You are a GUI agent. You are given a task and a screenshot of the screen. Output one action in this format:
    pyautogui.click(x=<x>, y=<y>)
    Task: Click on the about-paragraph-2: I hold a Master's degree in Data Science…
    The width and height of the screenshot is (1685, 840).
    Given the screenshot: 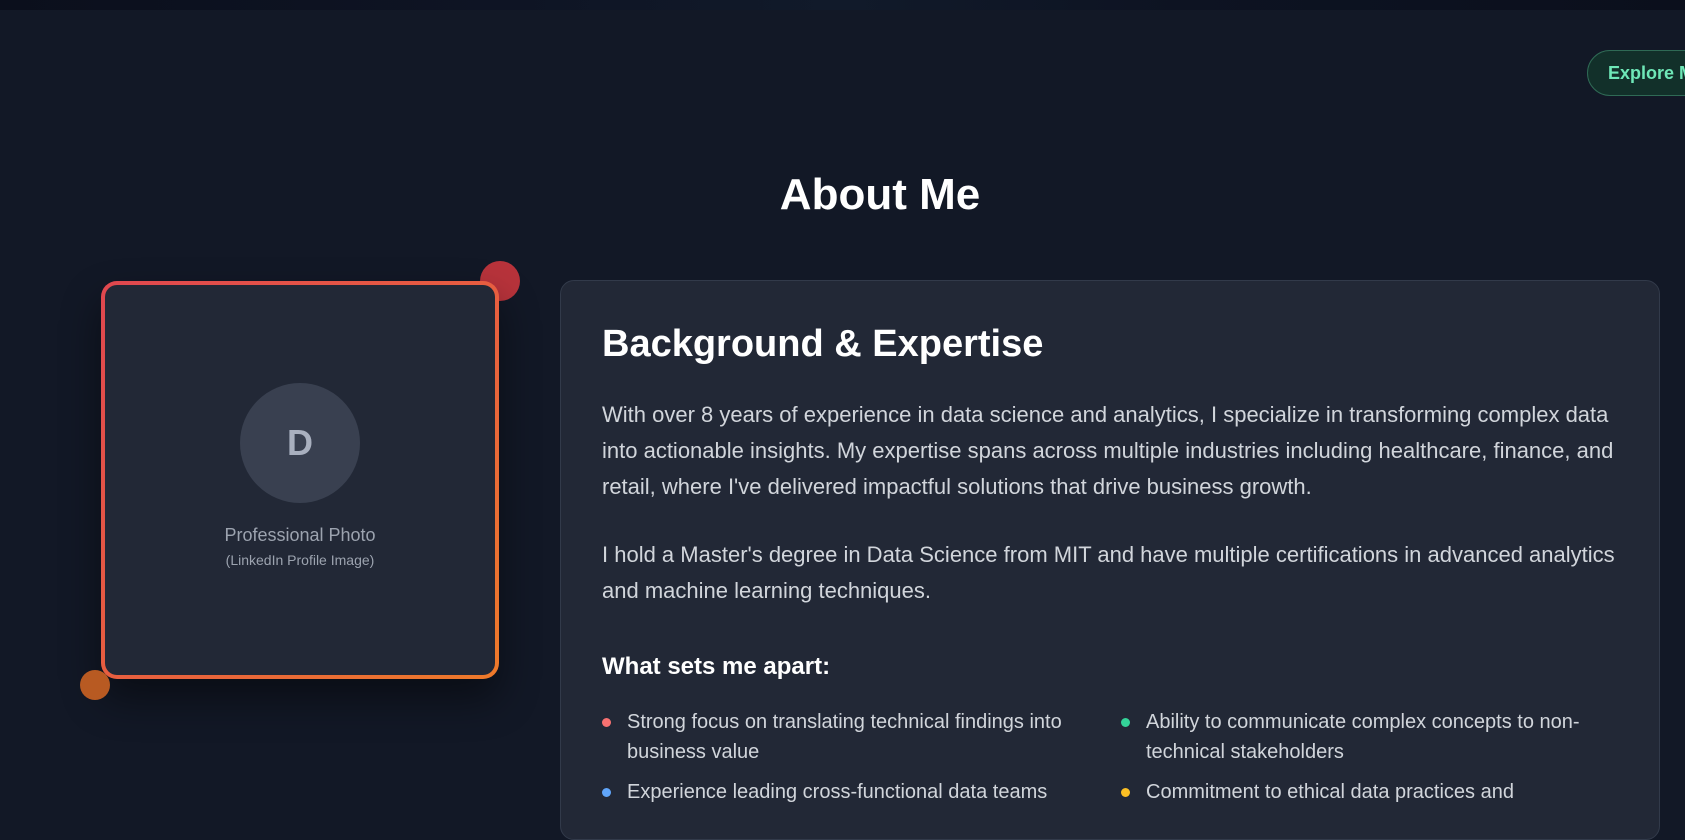 What is the action you would take?
    pyautogui.click(x=1108, y=572)
    